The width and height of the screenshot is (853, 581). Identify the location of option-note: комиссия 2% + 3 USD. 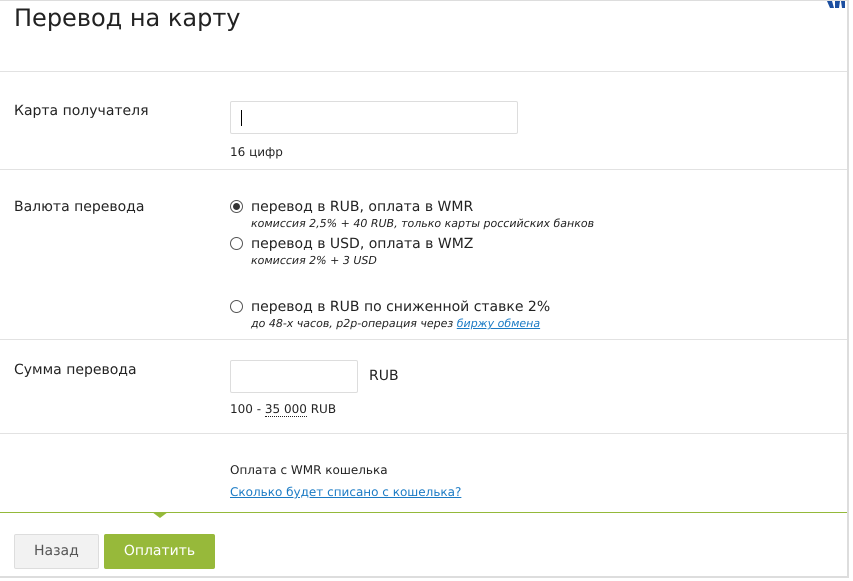
(314, 261).